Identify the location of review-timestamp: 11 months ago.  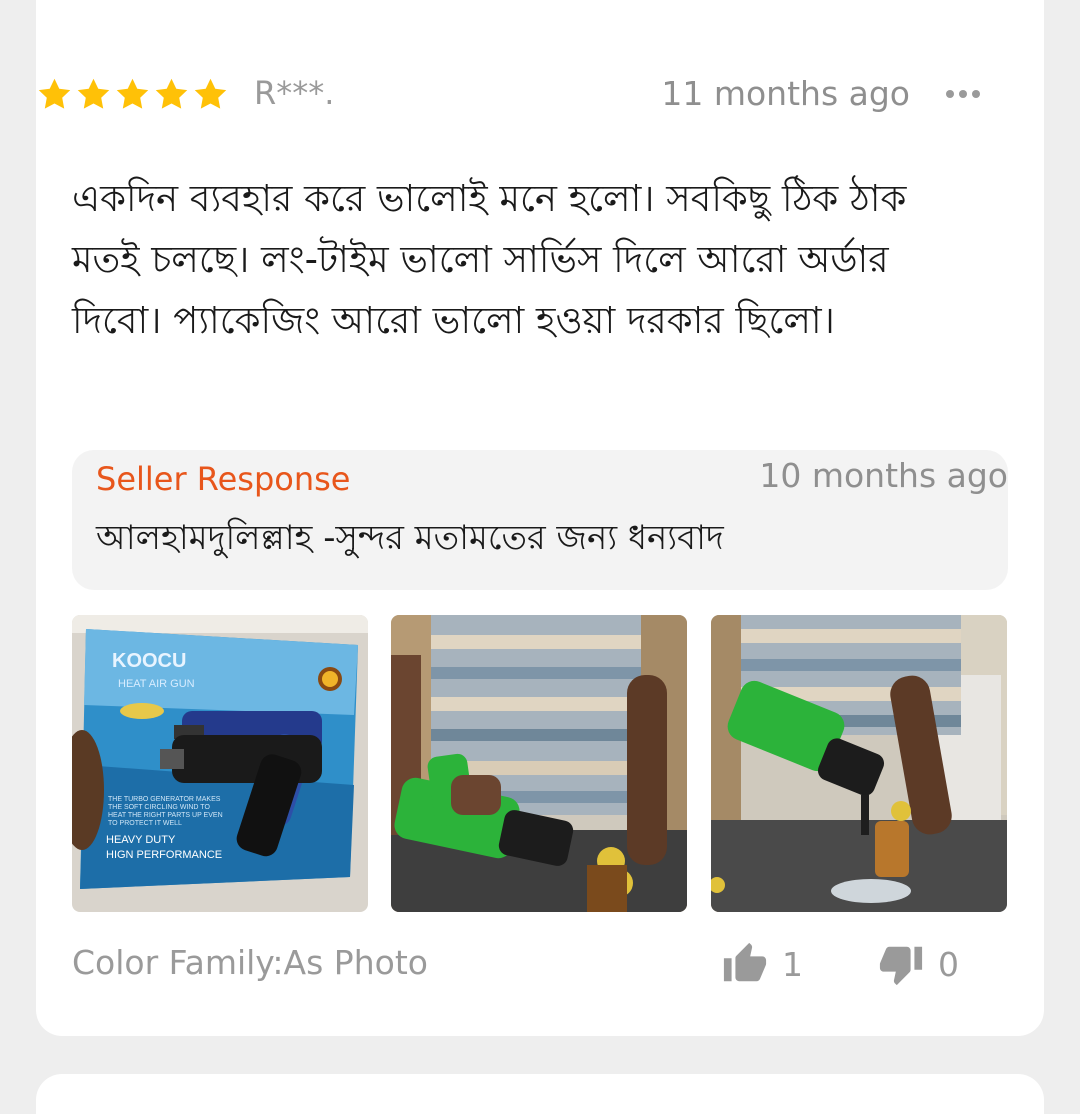
(785, 93).